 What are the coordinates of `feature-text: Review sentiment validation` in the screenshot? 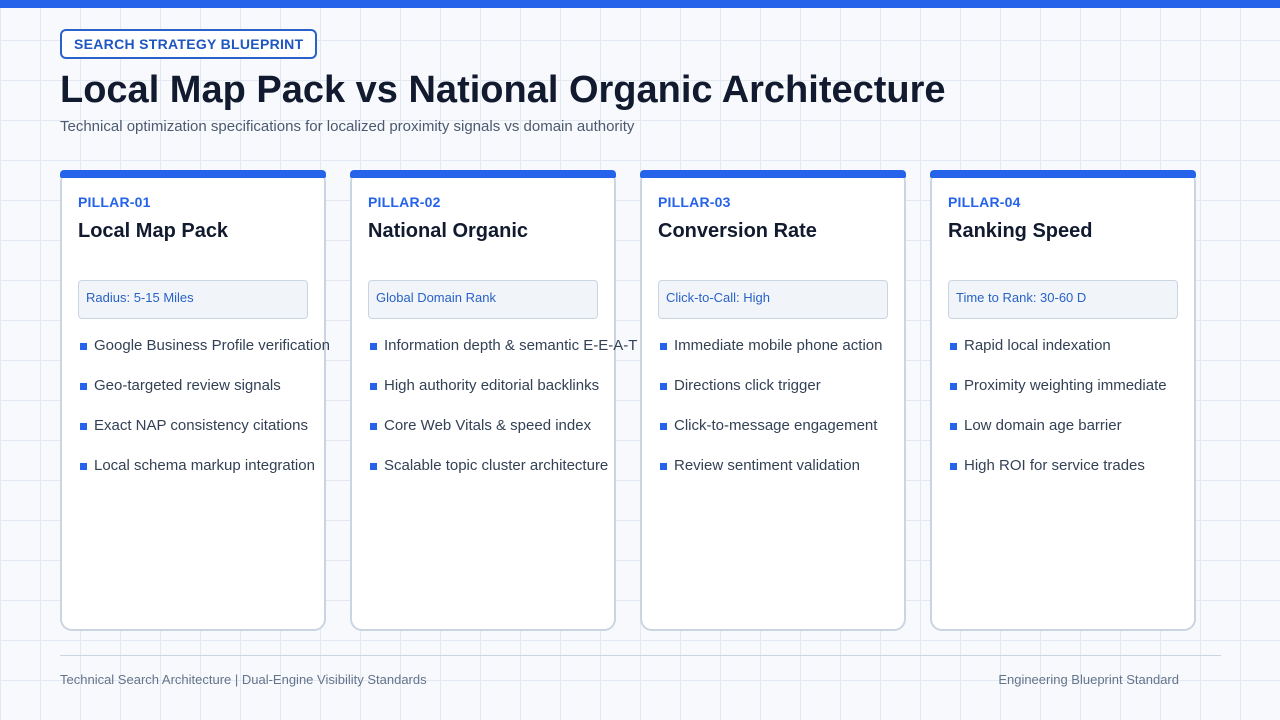 It's located at (767, 465).